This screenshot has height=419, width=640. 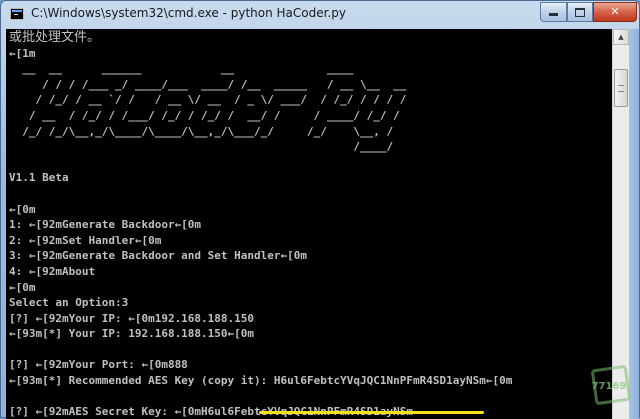 I want to click on maximize-button, so click(x=580, y=12).